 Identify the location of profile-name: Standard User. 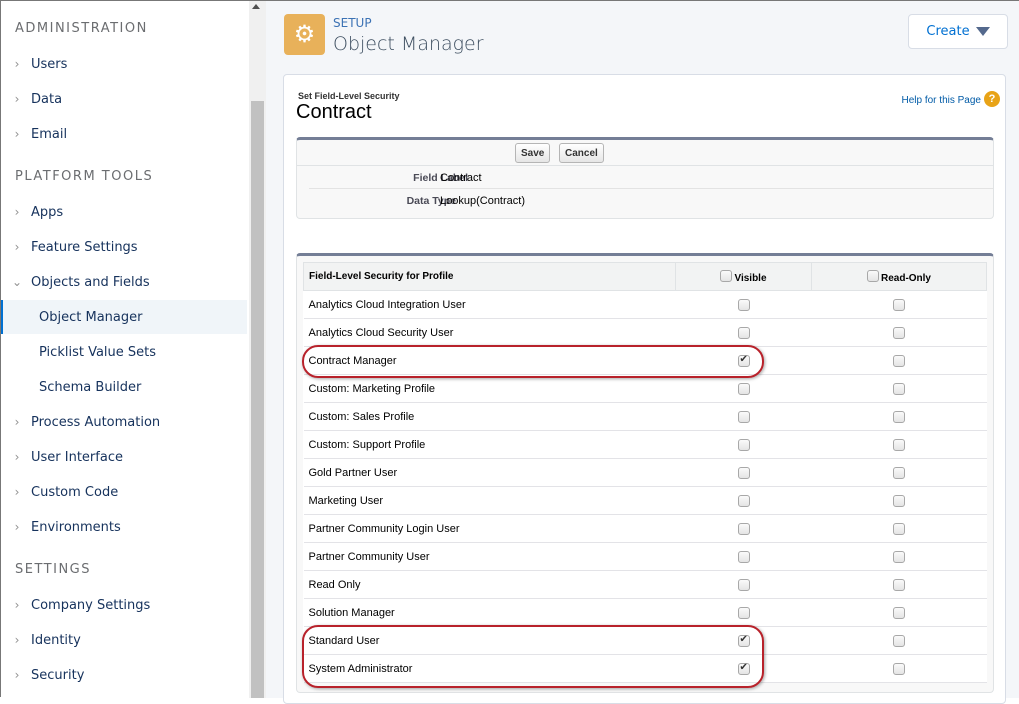
(489, 640).